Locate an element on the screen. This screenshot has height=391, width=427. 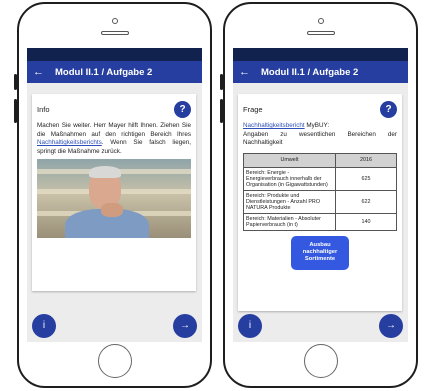
button-line: Ausbau is located at coordinates (320, 245).